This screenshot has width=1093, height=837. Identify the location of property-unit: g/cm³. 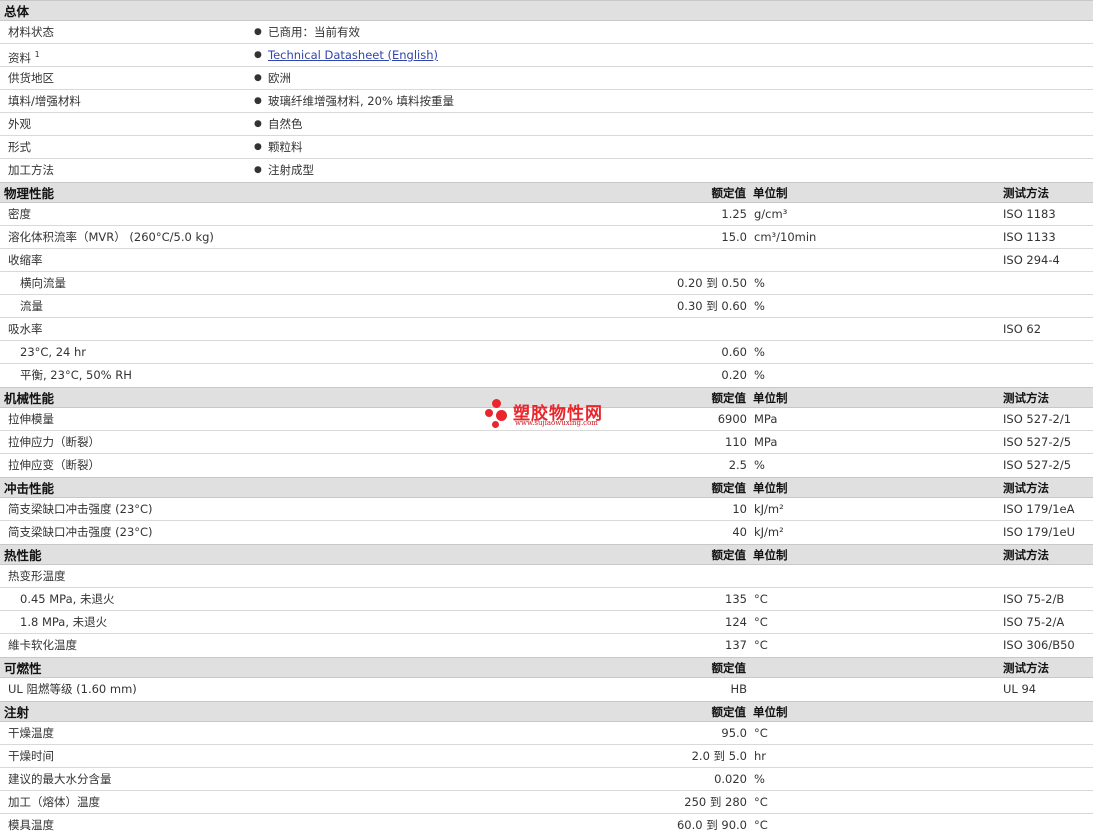
(771, 214).